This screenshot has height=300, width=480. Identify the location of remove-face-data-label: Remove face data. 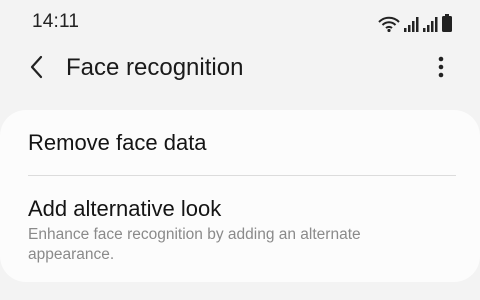
(117, 142).